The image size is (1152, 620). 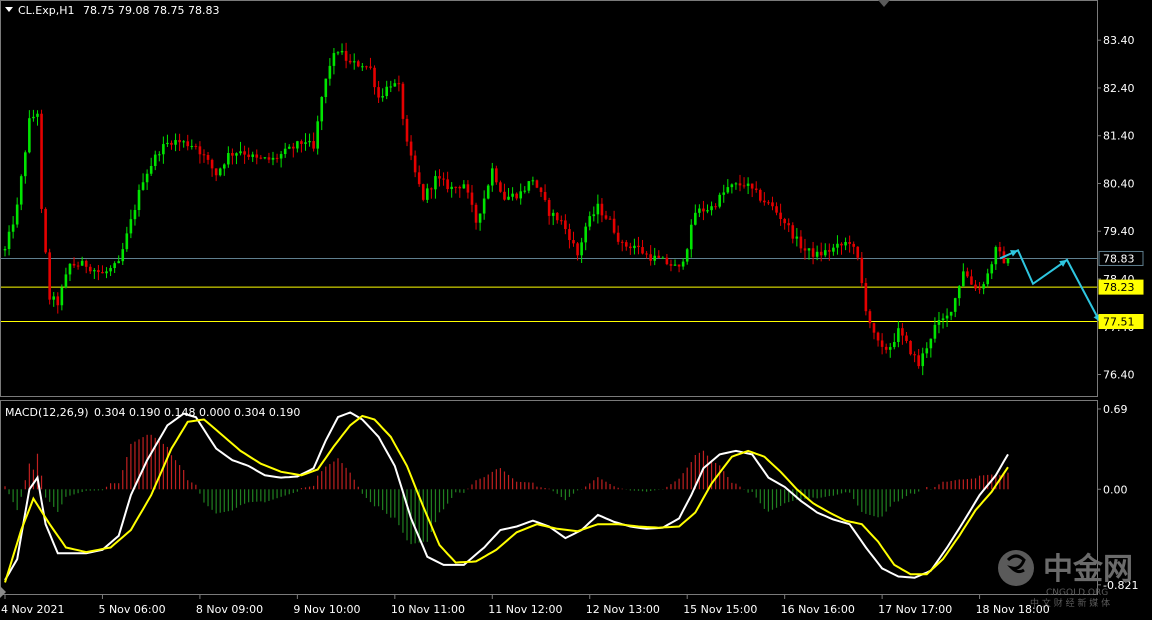 What do you see at coordinates (915, 609) in the screenshot?
I see `time-tick-label: 17 Nov 17:00` at bounding box center [915, 609].